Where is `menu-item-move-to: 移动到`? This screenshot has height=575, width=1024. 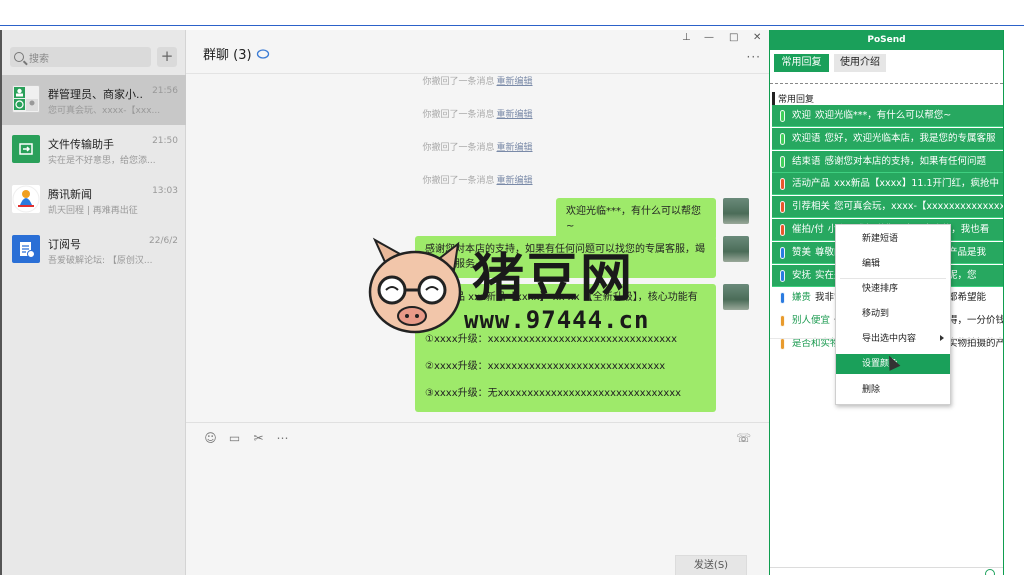 menu-item-move-to: 移动到 is located at coordinates (893, 314).